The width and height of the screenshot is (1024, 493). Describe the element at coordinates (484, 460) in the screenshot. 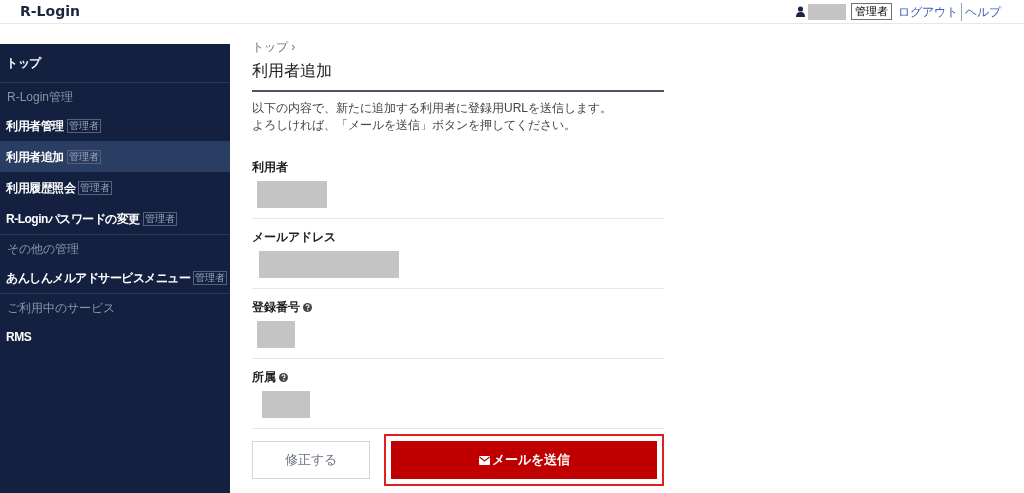

I see `mail-icon` at that location.